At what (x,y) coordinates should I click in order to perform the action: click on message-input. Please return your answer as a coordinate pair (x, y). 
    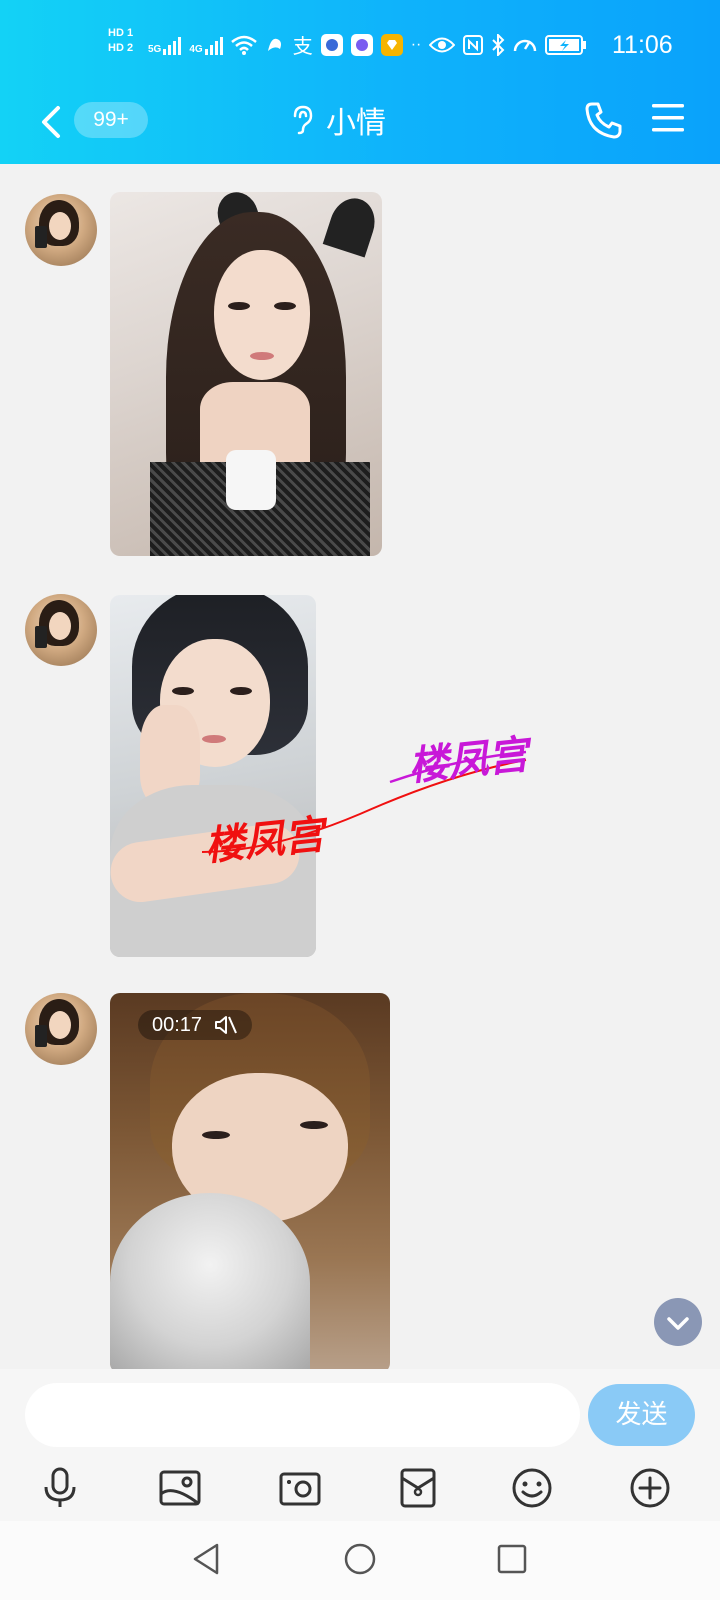
    Looking at the image, I should click on (302, 1415).